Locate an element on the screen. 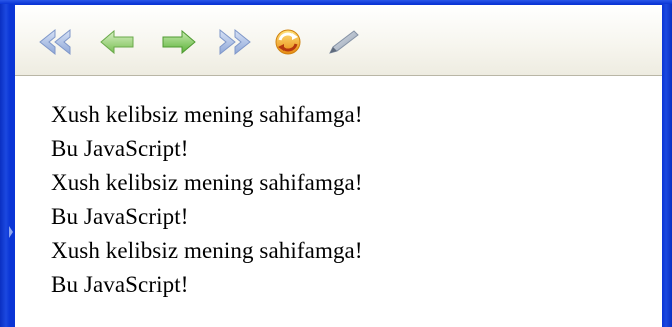 The image size is (672, 327). first-page-button is located at coordinates (55, 42).